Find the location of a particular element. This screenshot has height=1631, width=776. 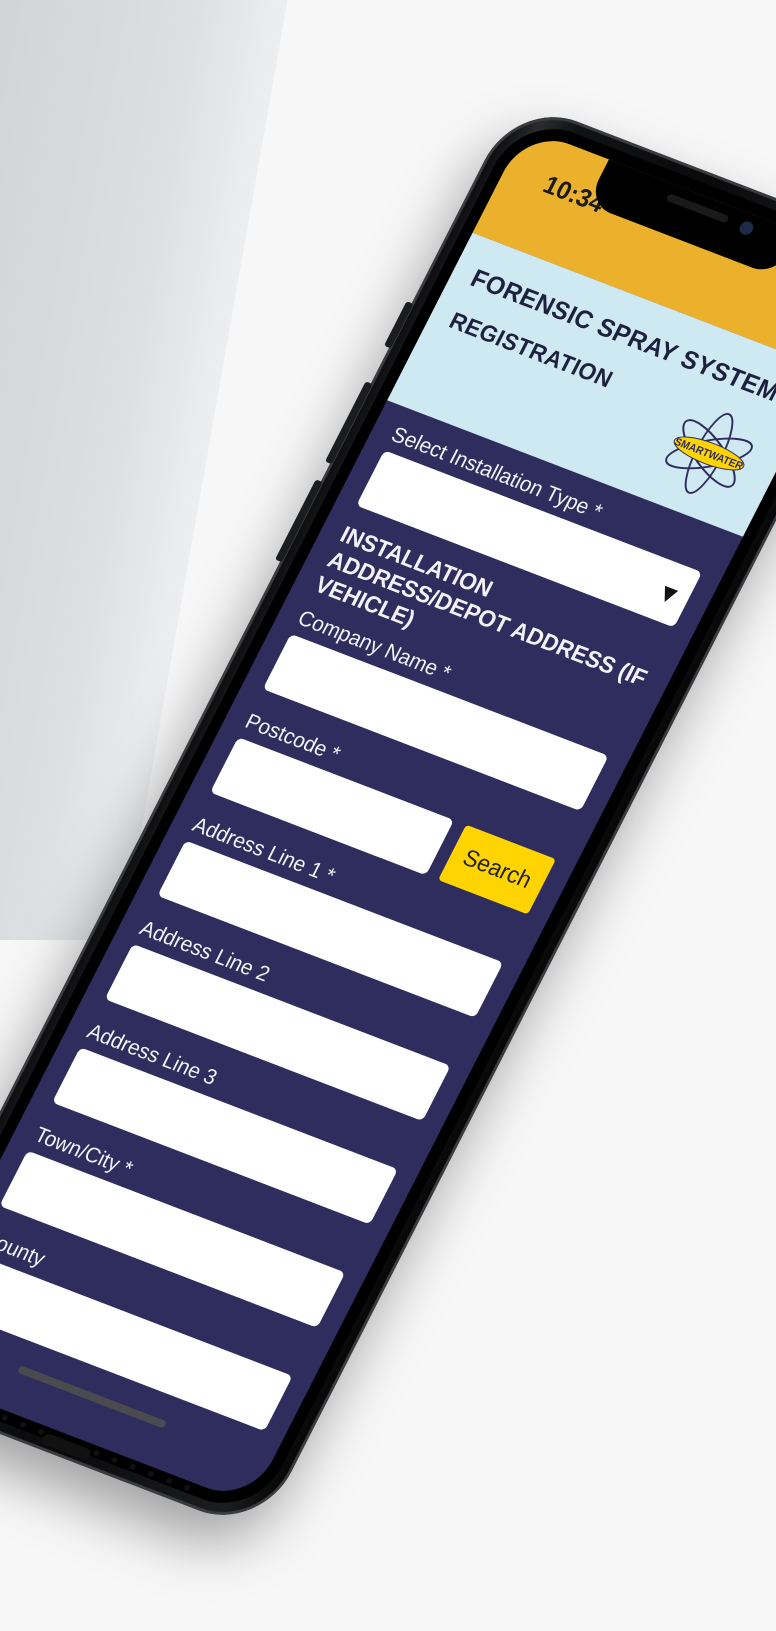

smartwater-logo: SMARTWATER is located at coordinates (708, 453).